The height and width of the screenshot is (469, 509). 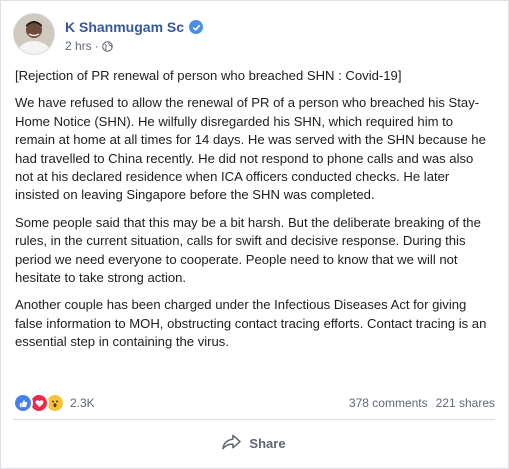 I want to click on avatar, so click(x=34, y=34).